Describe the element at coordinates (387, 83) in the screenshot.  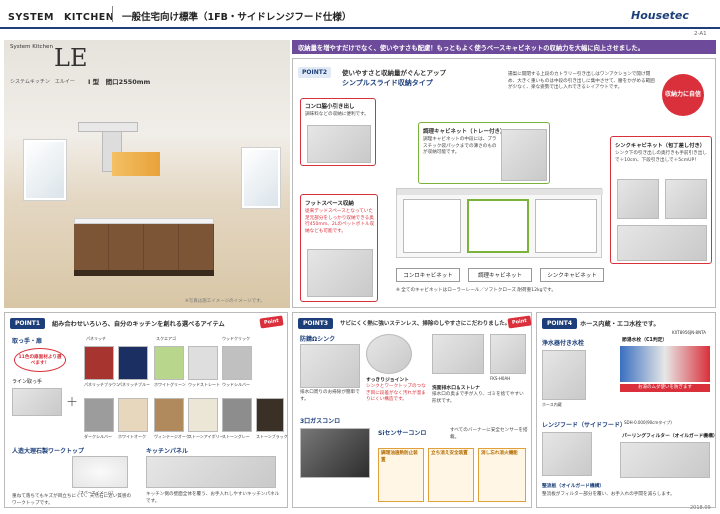
I see `point2-subheading: シンプルスライド収納タイプ` at that location.